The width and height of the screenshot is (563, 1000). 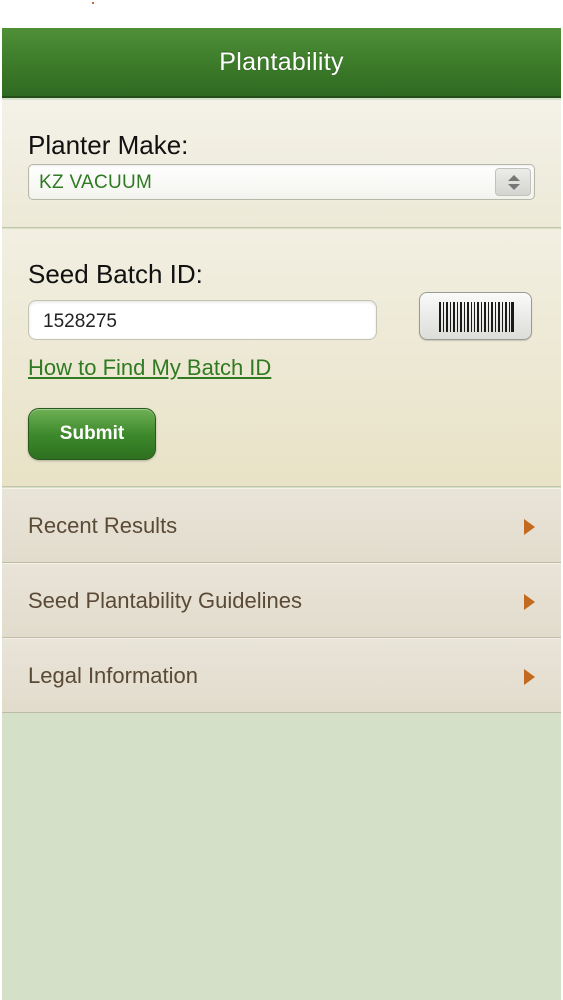 What do you see at coordinates (281, 14) in the screenshot?
I see `status-strip` at bounding box center [281, 14].